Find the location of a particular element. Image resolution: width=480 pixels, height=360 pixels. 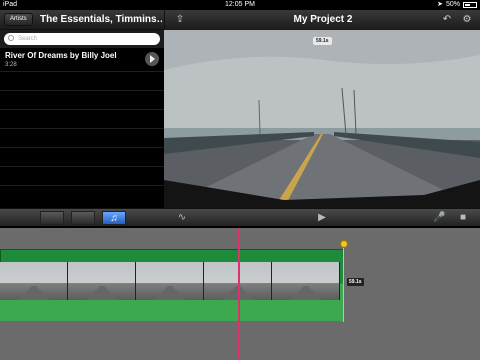

clock: 12:05 PM is located at coordinates (240, 4).